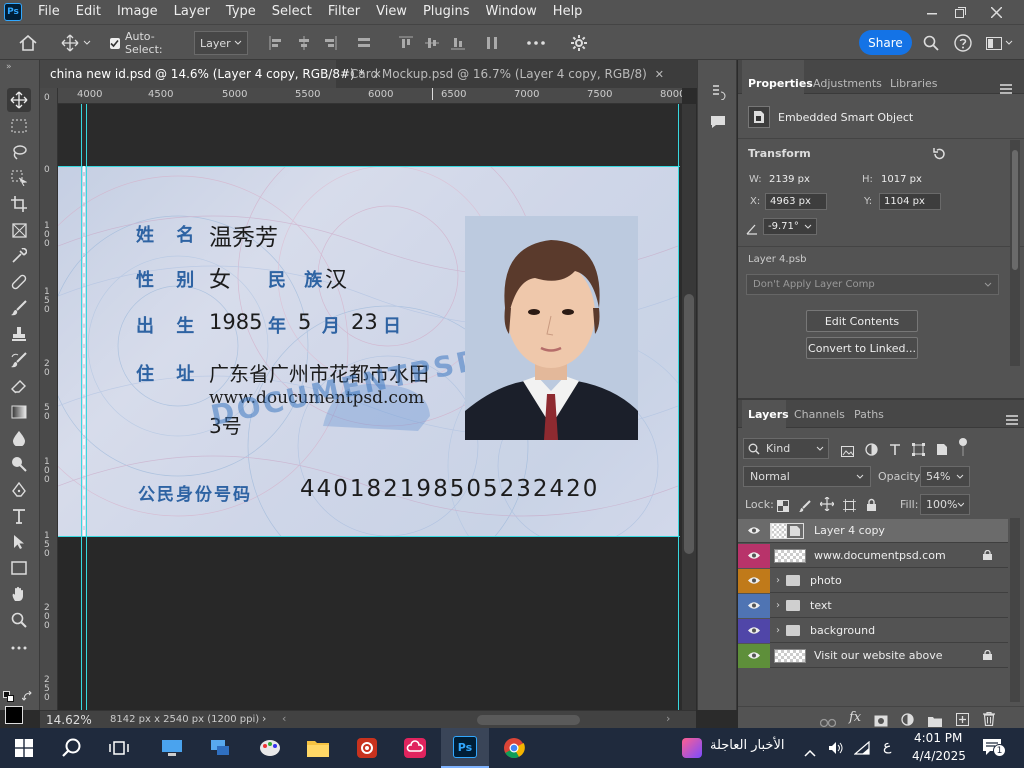 Image resolution: width=1024 pixels, height=768 pixels. Describe the element at coordinates (849, 506) in the screenshot. I see `lock-artboard-icon` at that location.